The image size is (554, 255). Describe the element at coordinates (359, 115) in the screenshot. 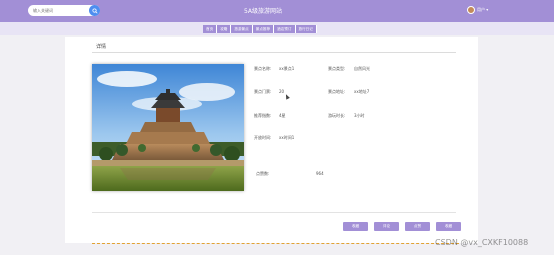

I see `field-value-duration: 3小时` at that location.